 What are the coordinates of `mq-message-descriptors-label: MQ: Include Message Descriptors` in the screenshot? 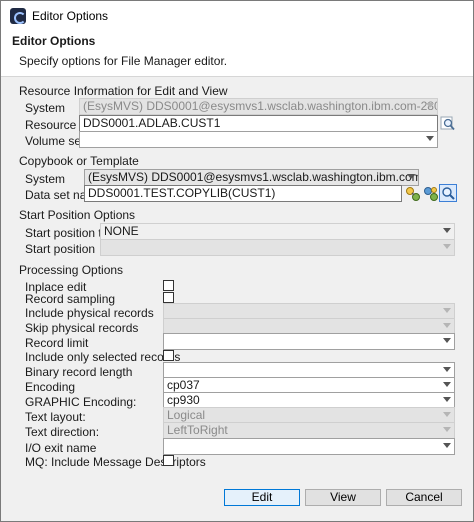 It's located at (115, 462).